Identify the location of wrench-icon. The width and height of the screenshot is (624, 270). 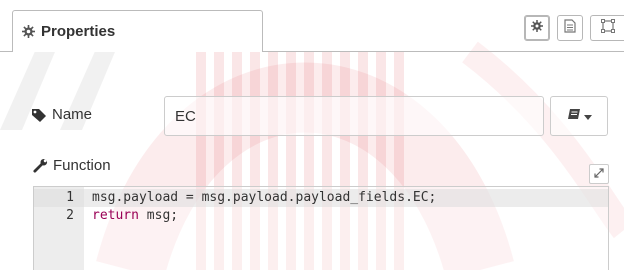
(40, 165).